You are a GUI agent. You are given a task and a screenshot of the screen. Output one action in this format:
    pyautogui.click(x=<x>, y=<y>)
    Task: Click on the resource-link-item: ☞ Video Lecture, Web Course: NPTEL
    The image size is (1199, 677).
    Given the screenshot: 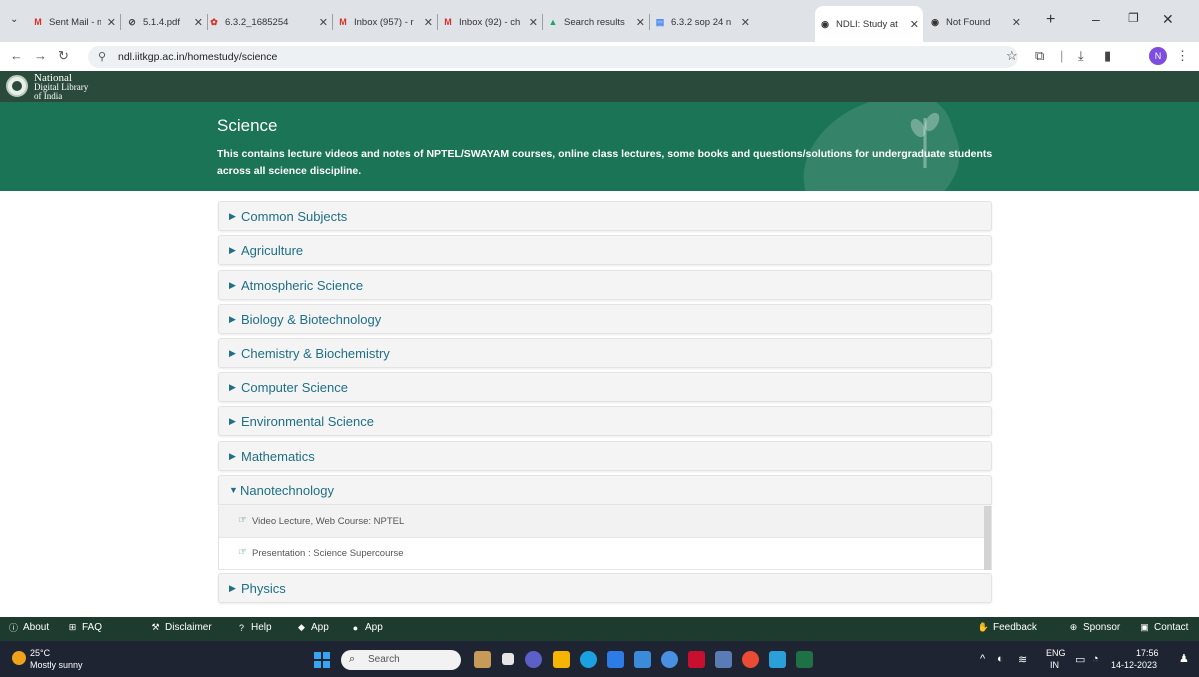 What is the action you would take?
    pyautogui.click(x=602, y=522)
    